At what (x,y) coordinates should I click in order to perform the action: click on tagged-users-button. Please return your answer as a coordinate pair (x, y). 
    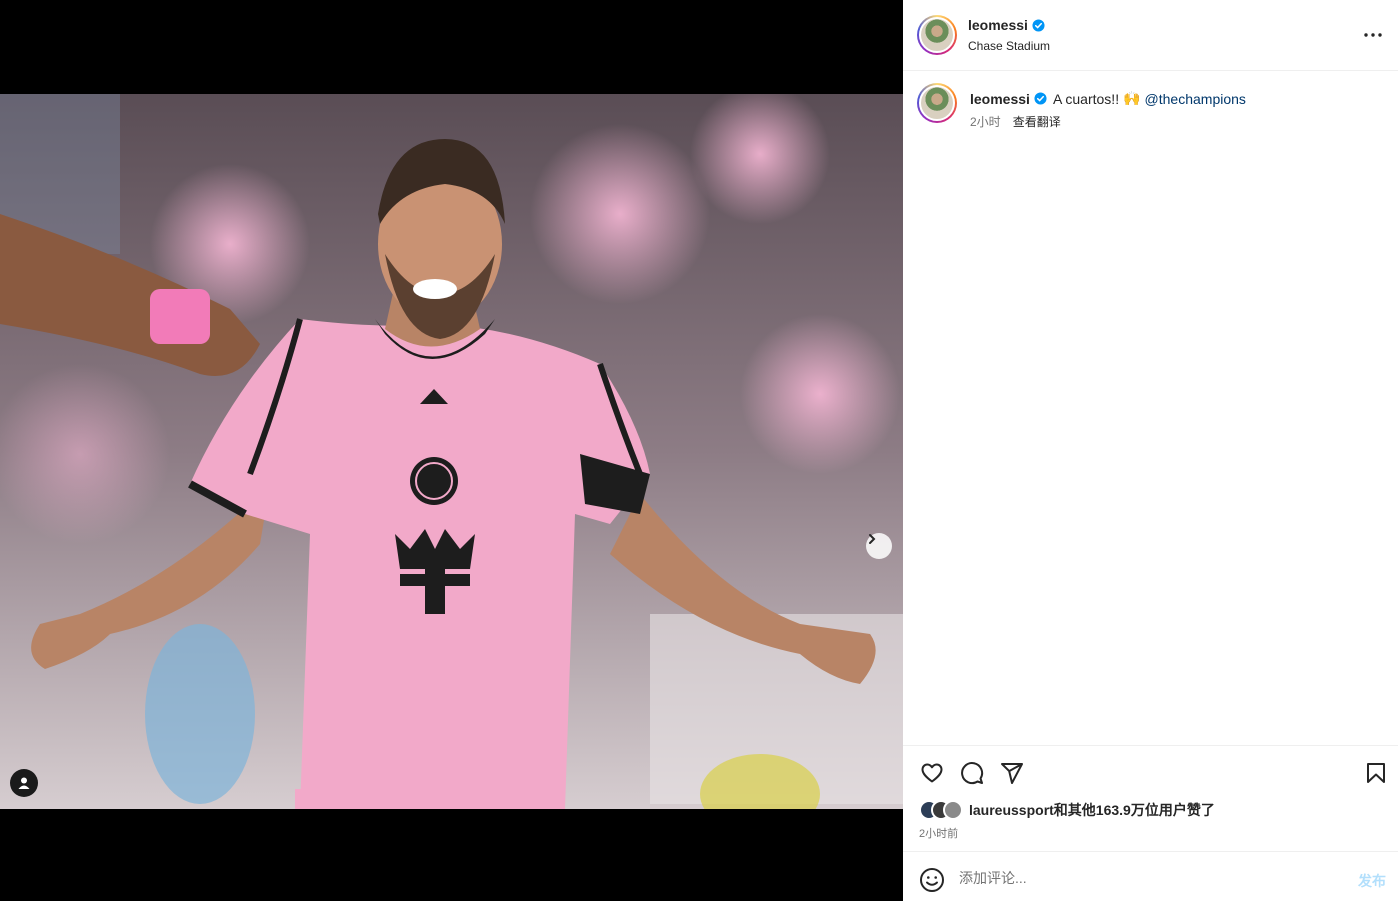
    Looking at the image, I should click on (24, 783).